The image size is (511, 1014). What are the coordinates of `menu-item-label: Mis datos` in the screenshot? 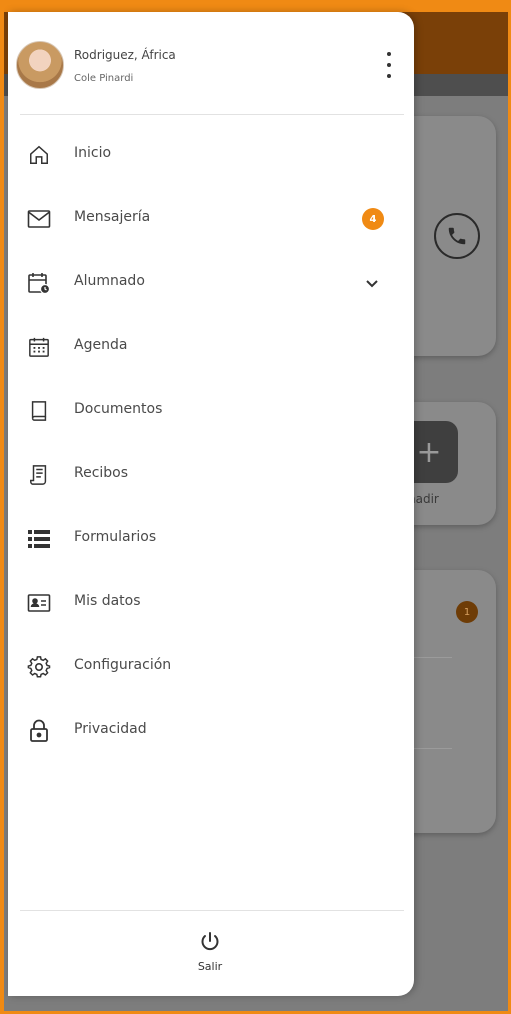 It's located at (107, 601).